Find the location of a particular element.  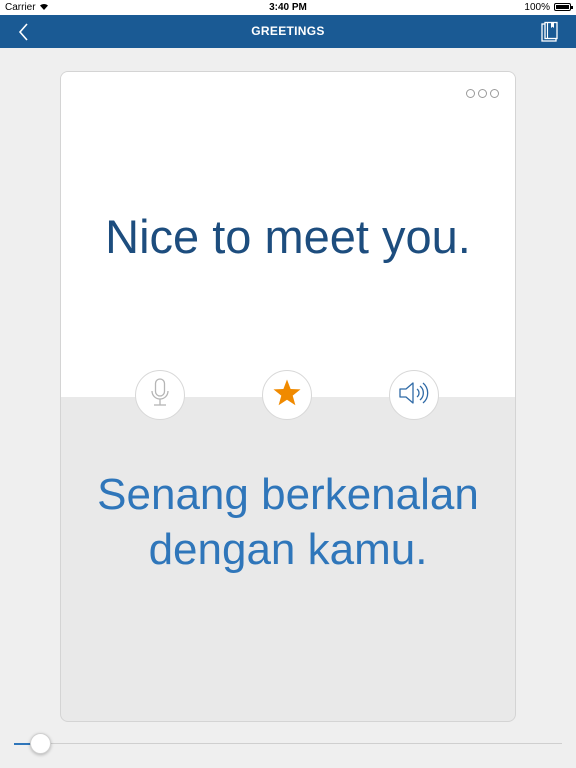

progress-slider-track is located at coordinates (288, 743).